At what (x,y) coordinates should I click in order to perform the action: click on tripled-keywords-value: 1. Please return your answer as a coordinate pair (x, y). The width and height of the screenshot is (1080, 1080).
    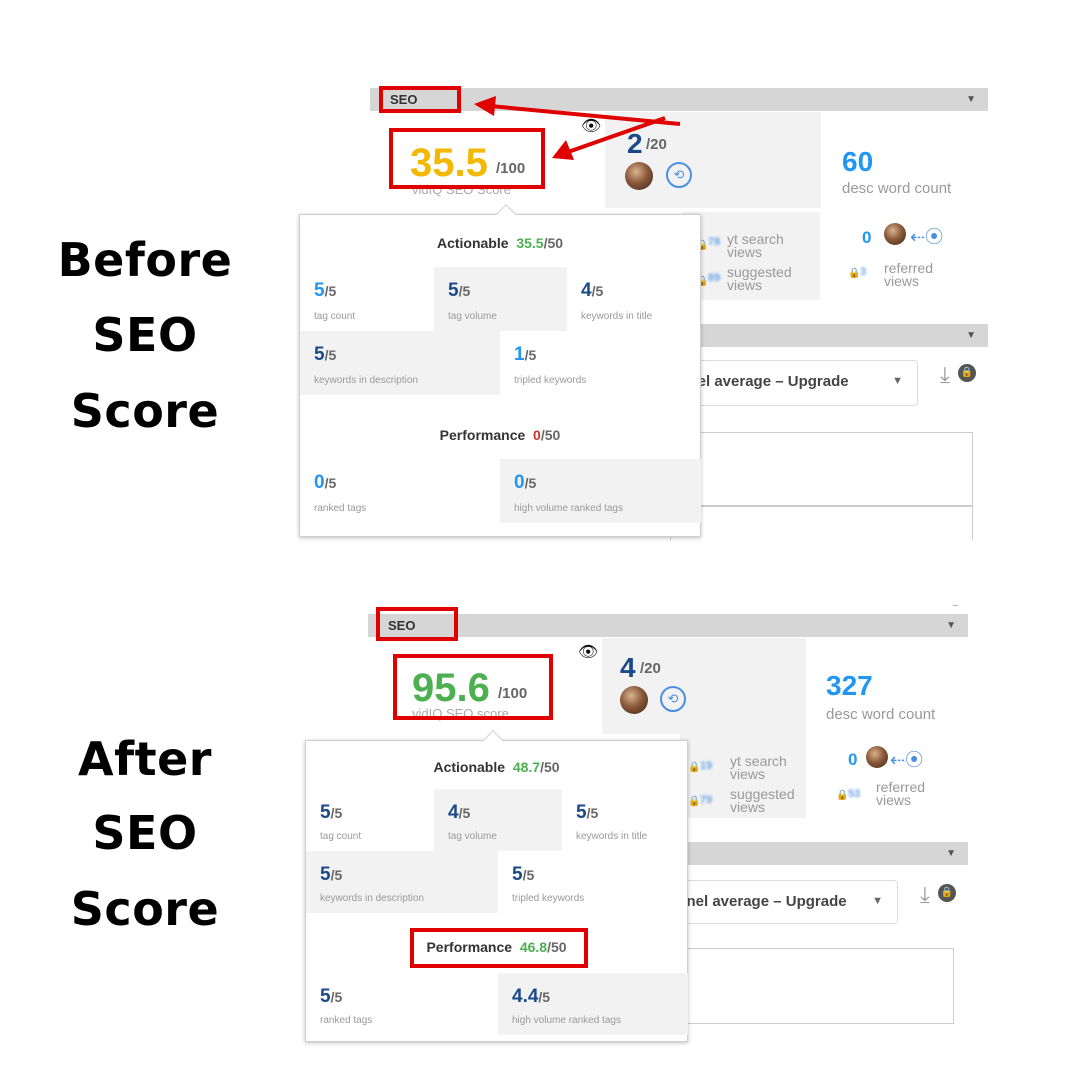
    Looking at the image, I should click on (519, 354).